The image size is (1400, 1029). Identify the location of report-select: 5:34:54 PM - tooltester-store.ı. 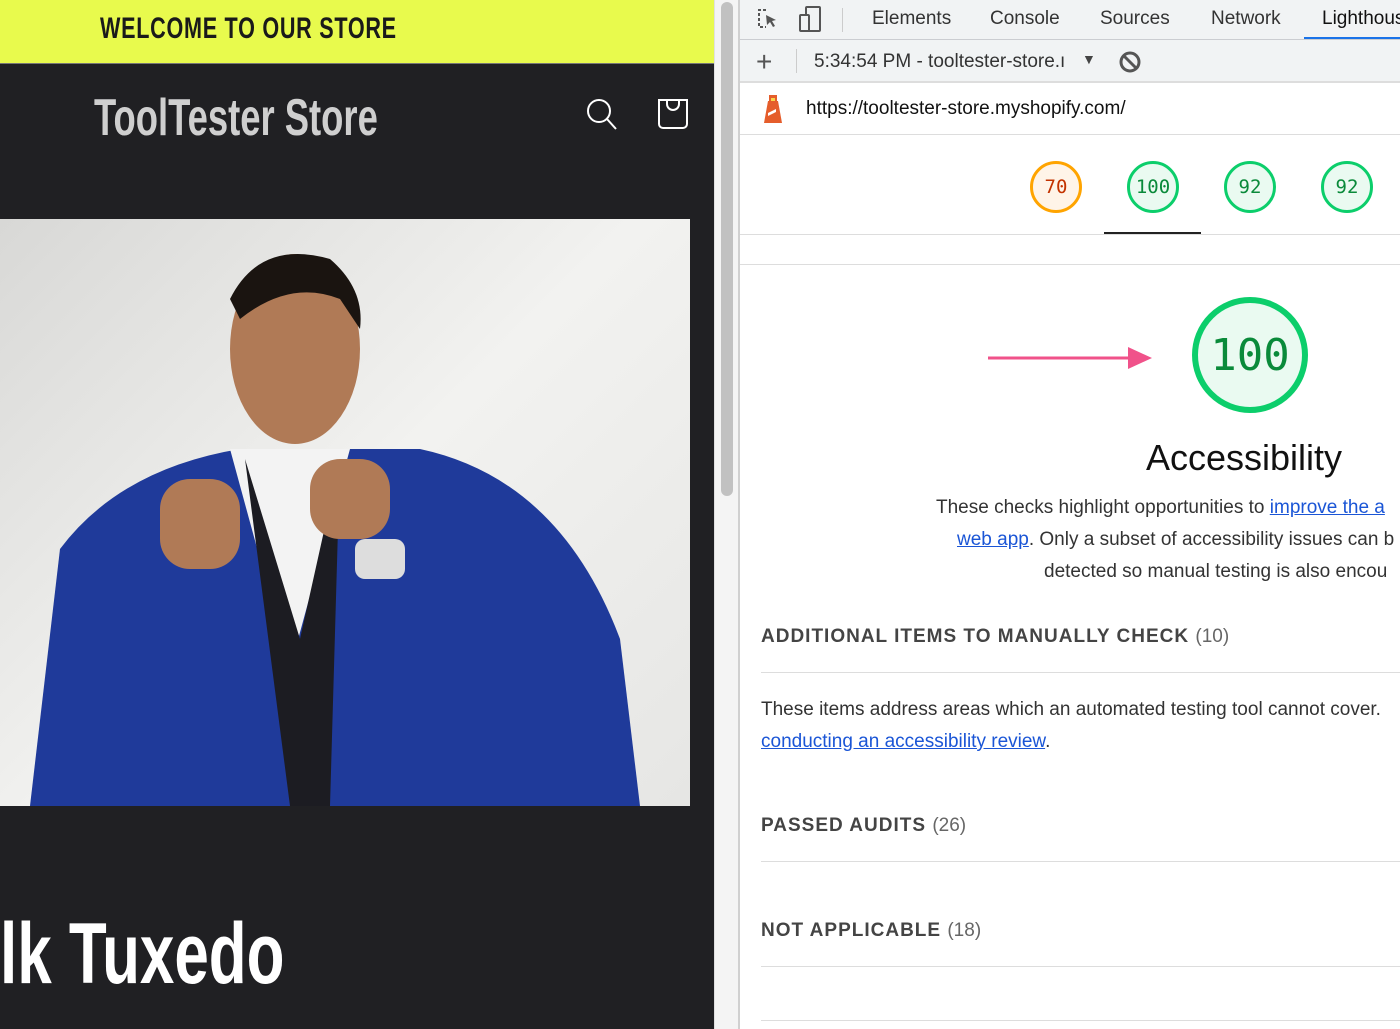
(939, 62).